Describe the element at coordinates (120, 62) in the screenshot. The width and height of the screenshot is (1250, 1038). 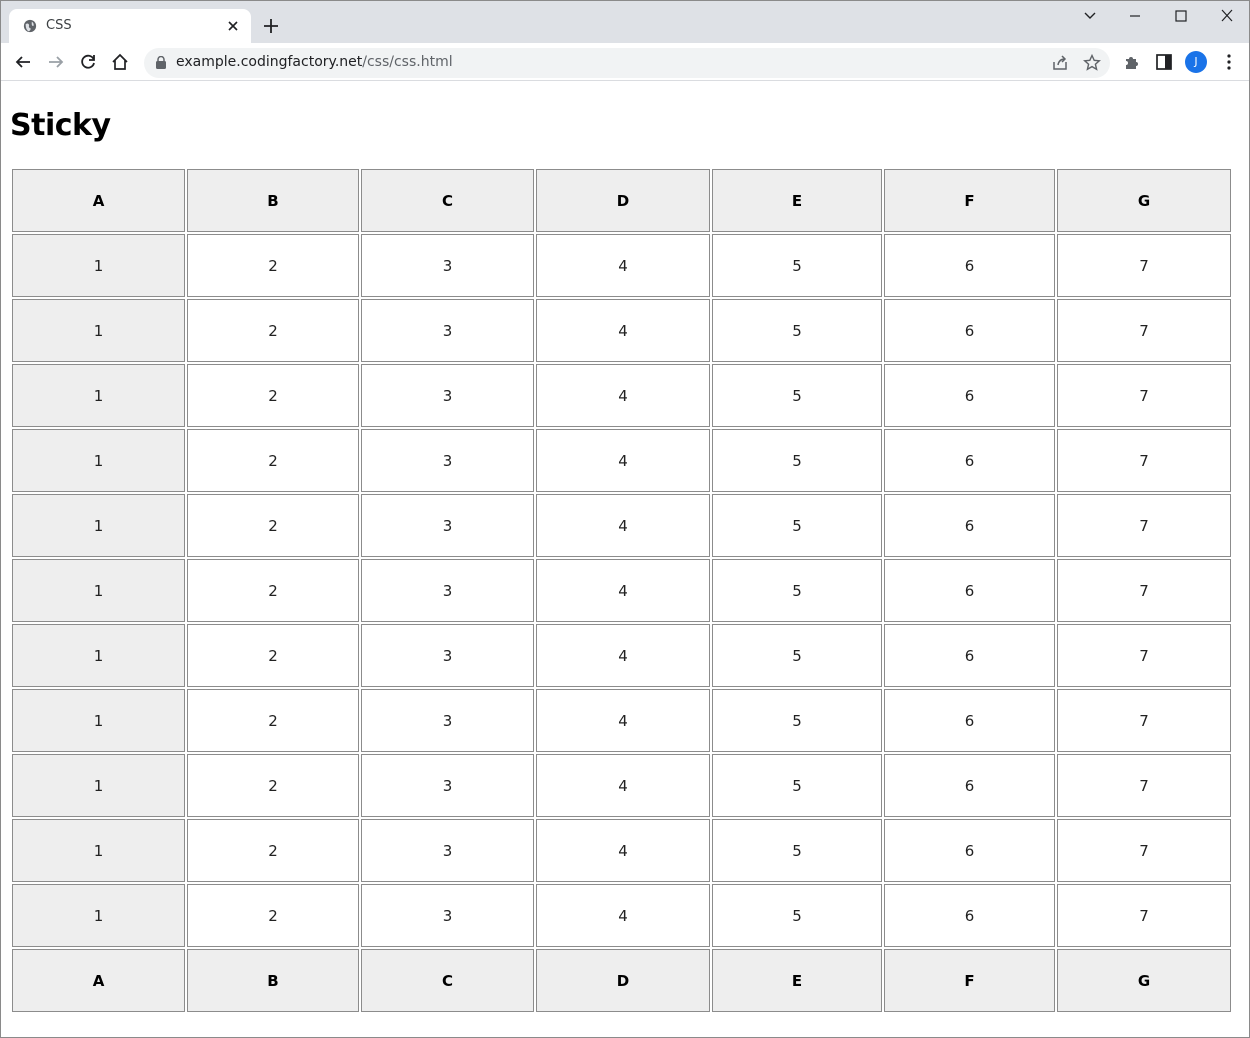
I see `home-icon` at that location.